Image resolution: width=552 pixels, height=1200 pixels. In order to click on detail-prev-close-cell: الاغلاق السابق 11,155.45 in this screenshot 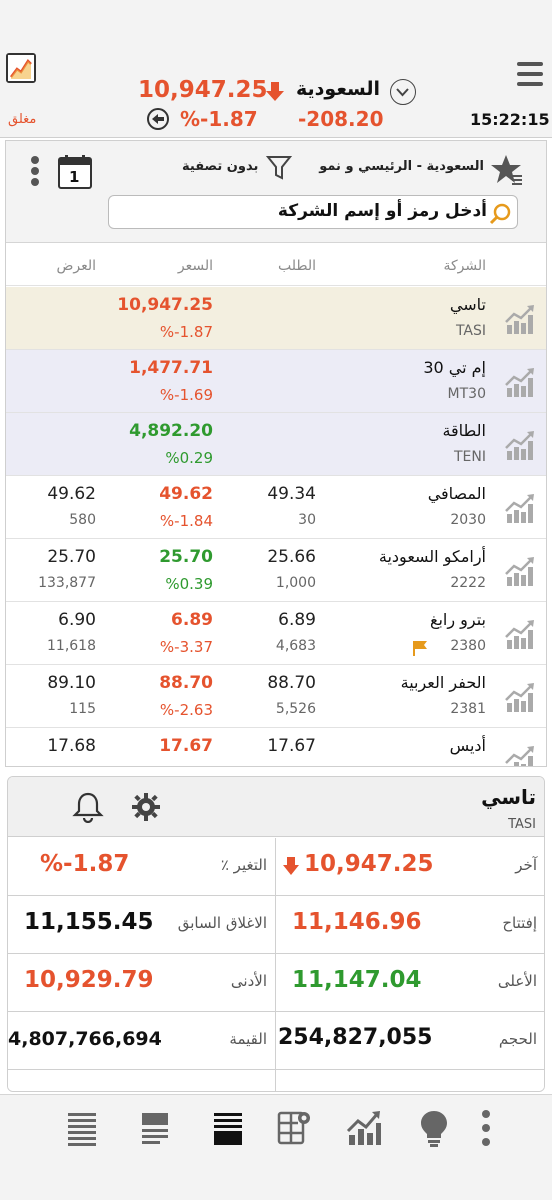, I will do `click(142, 925)`.